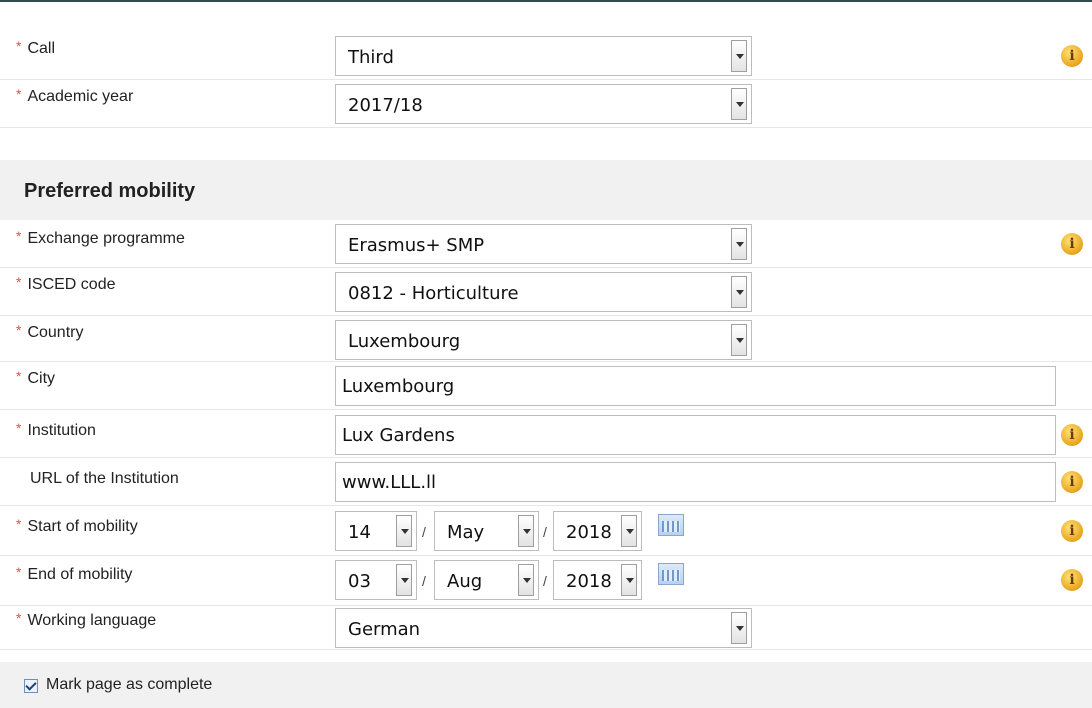 The image size is (1092, 708). What do you see at coordinates (36, 47) in the screenshot?
I see `call-label: * Call` at bounding box center [36, 47].